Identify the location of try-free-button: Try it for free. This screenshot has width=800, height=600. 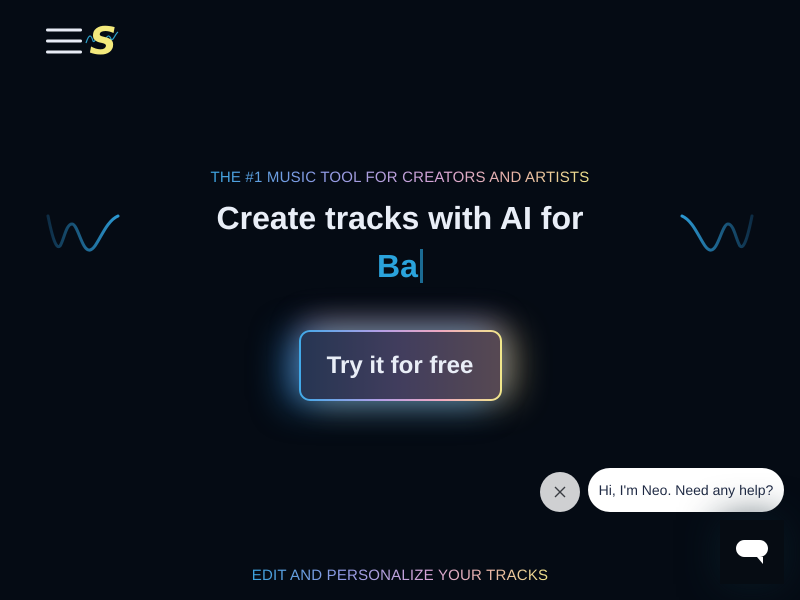
(400, 365).